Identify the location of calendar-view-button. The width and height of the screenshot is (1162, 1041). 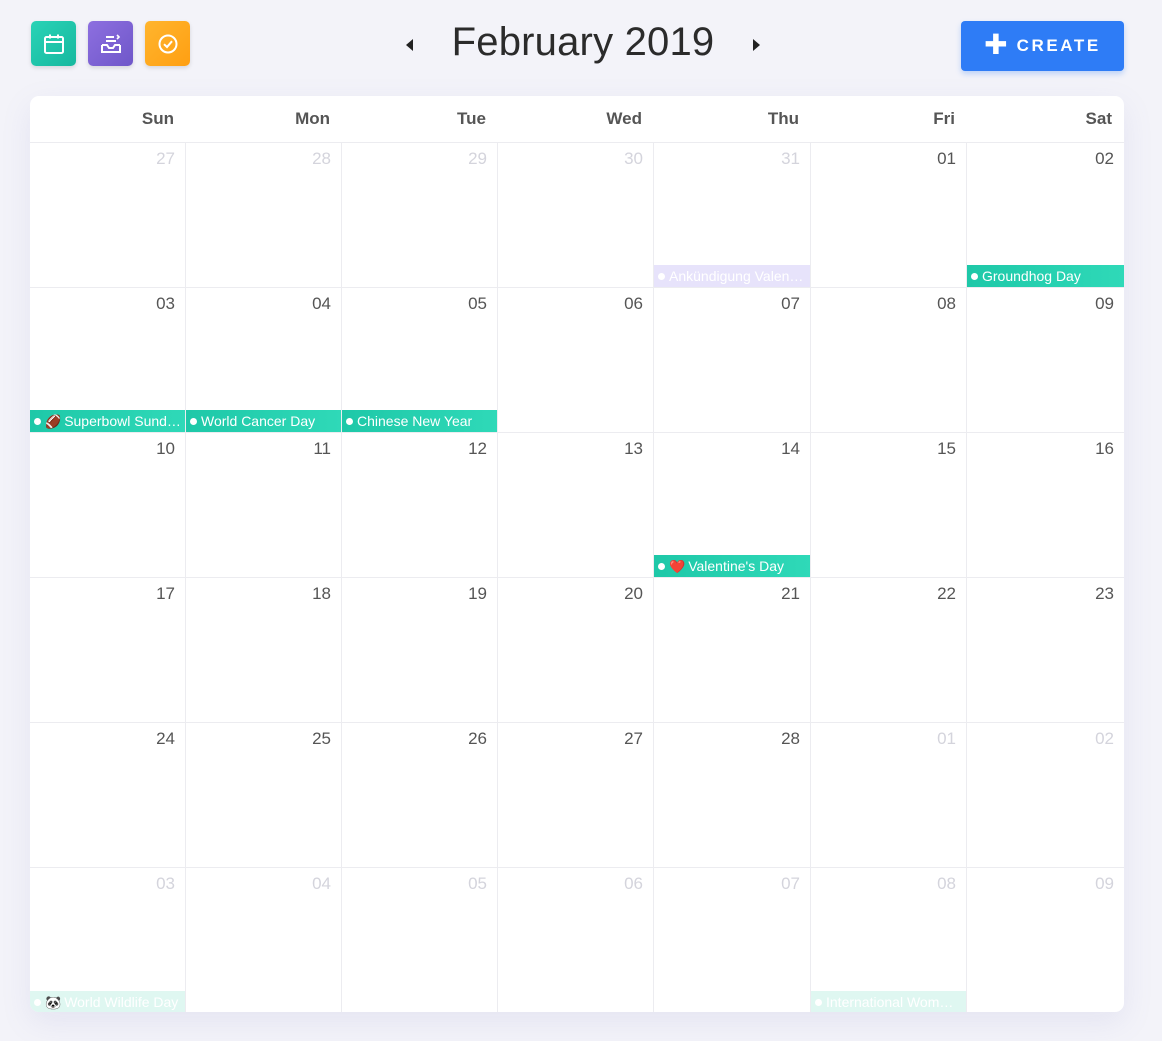
(53, 43).